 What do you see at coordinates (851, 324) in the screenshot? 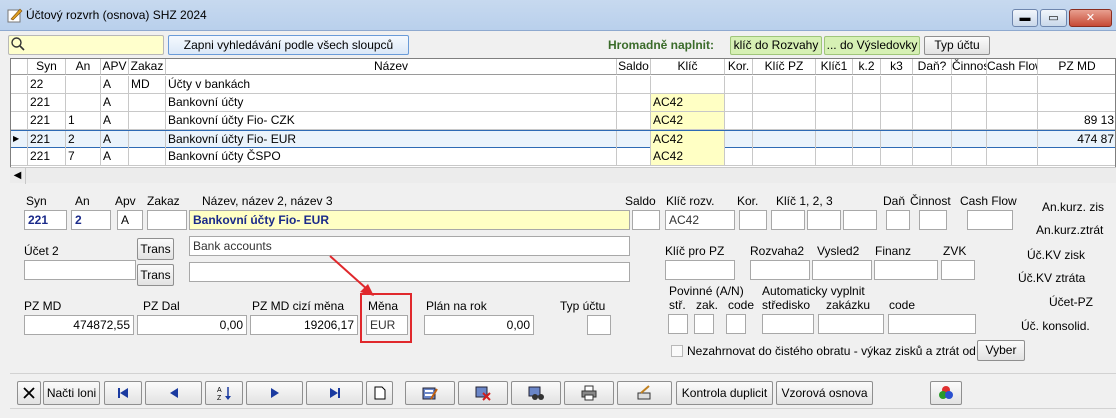
I see `auto-zakazku-field` at bounding box center [851, 324].